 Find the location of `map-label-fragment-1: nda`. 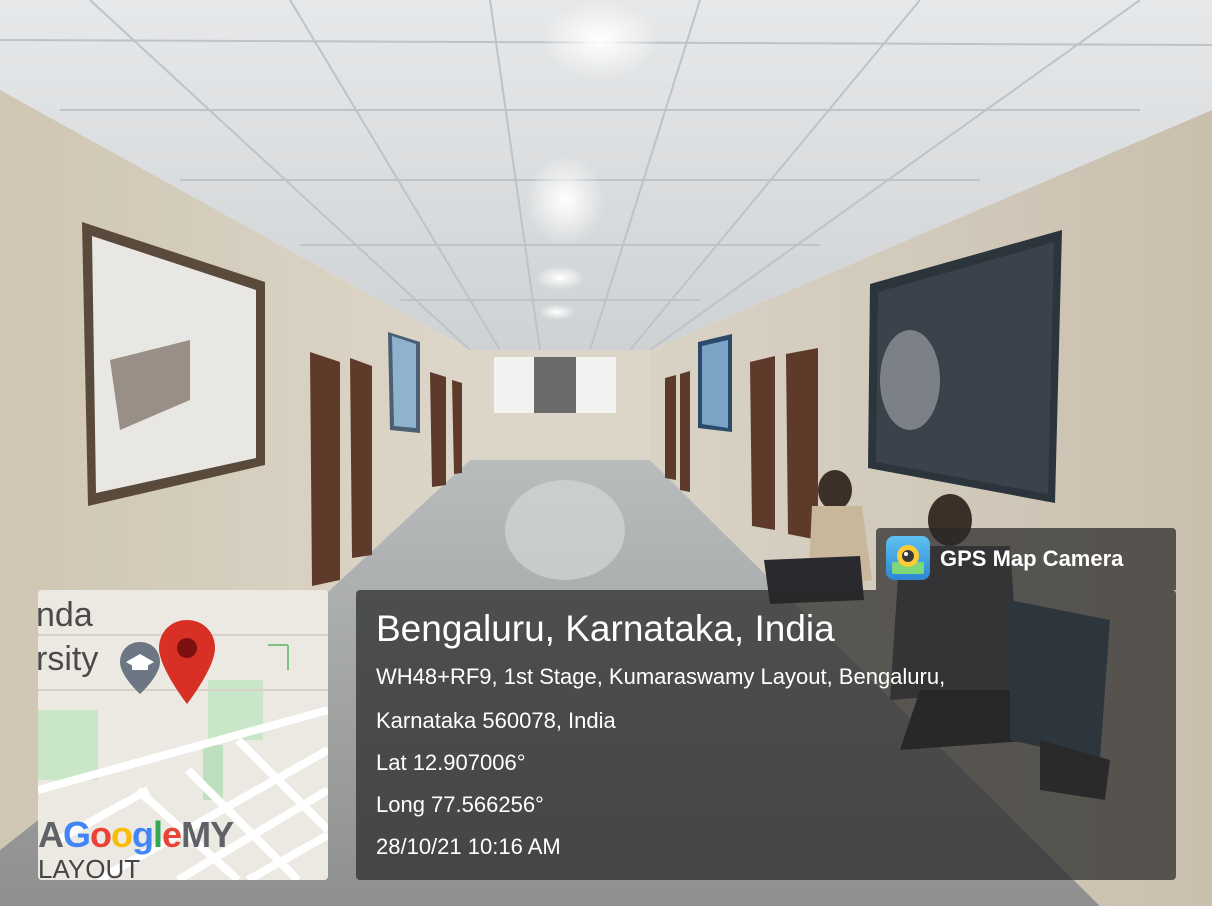

map-label-fragment-1: nda is located at coordinates (65, 615).